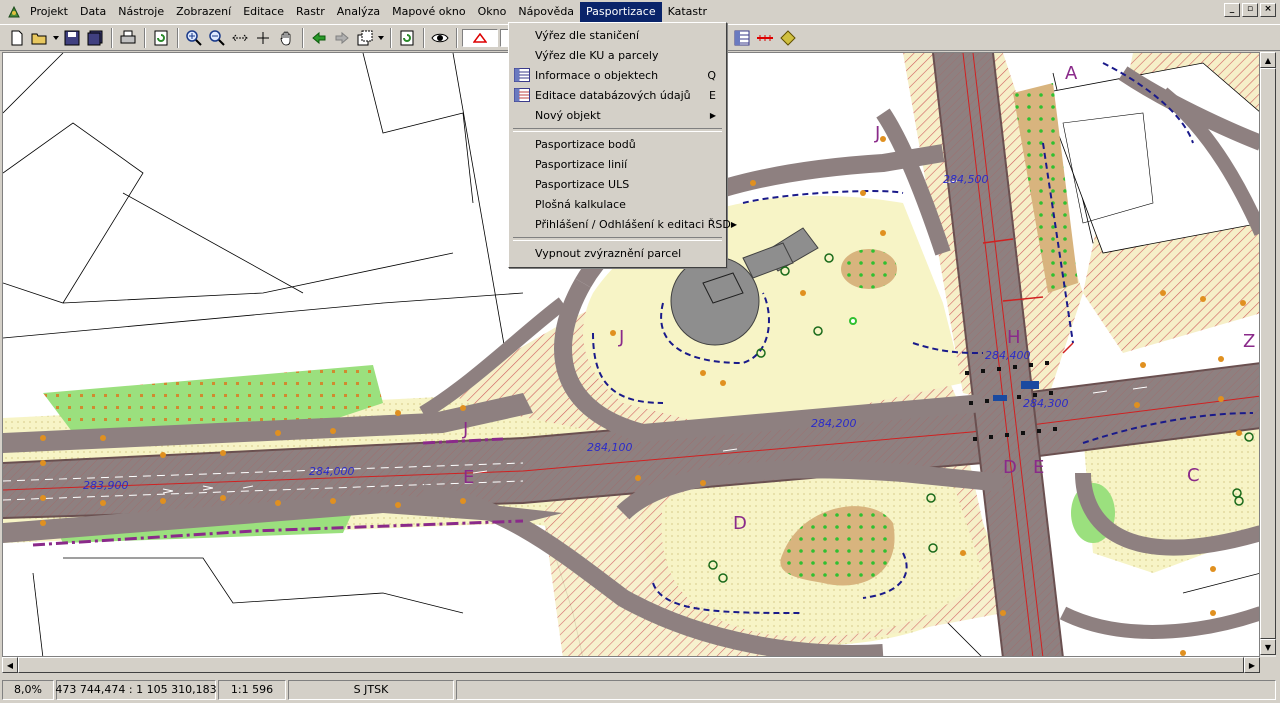  What do you see at coordinates (711, 75) in the screenshot?
I see `shortcut-label: Q` at bounding box center [711, 75].